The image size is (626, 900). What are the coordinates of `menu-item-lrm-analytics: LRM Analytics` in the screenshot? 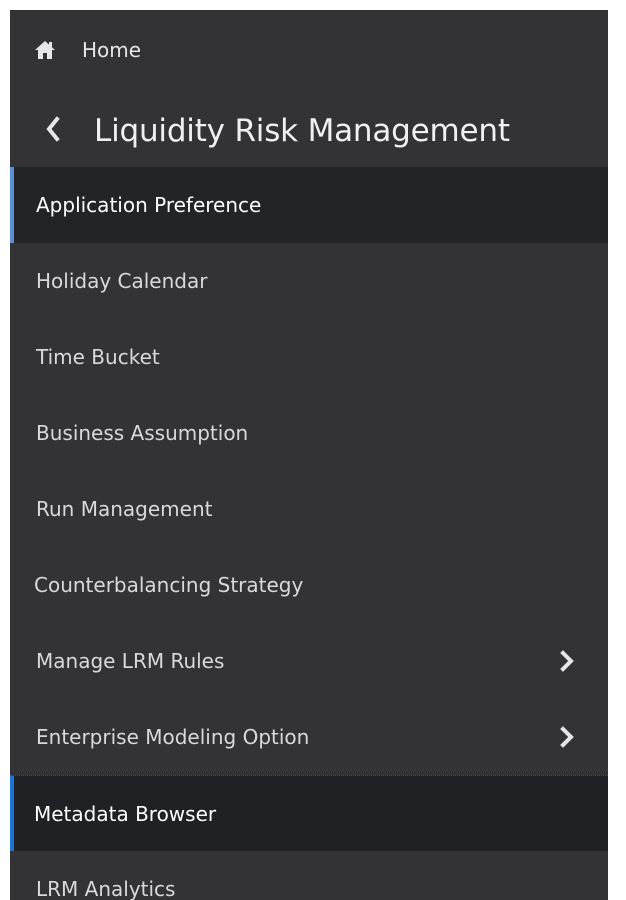 It's located at (309, 875).